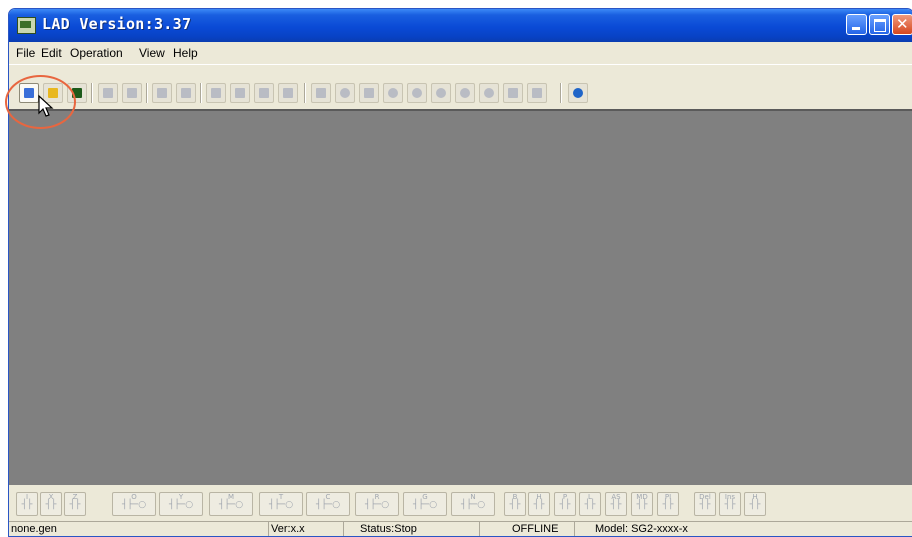 This screenshot has height=537, width=912. I want to click on maximize-button, so click(879, 24).